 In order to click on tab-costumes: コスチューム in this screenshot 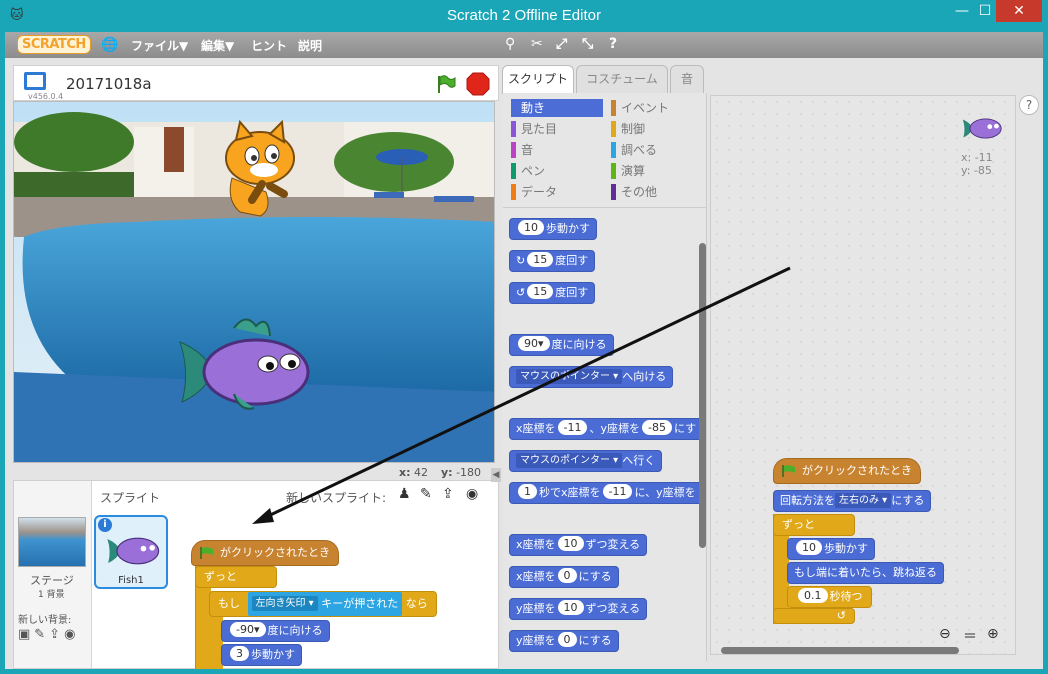, I will do `click(622, 79)`.